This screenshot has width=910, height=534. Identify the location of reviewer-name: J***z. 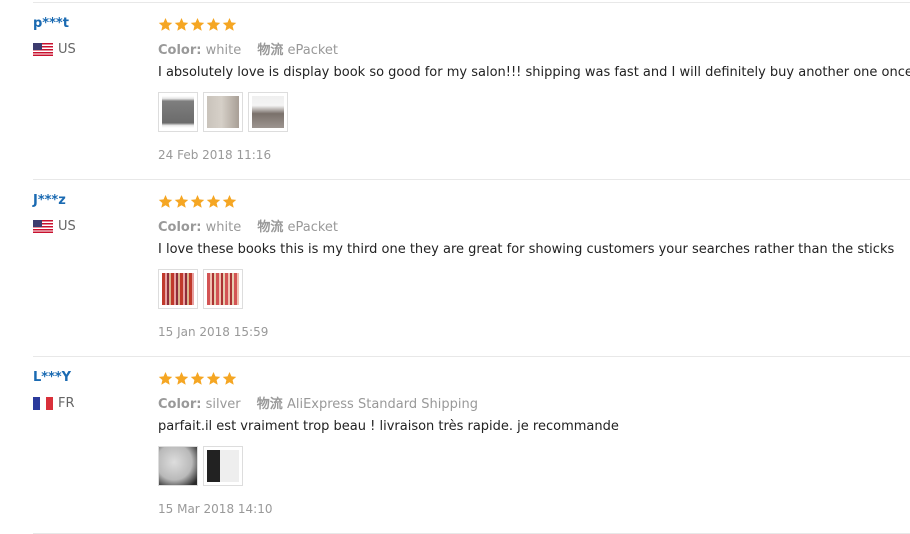
(49, 200).